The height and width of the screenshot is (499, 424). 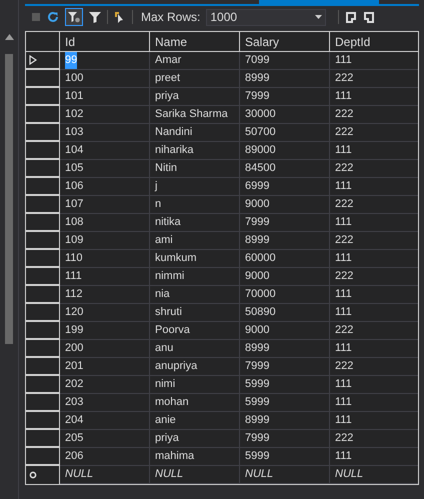 I want to click on scroll-up-icon, so click(x=9, y=37).